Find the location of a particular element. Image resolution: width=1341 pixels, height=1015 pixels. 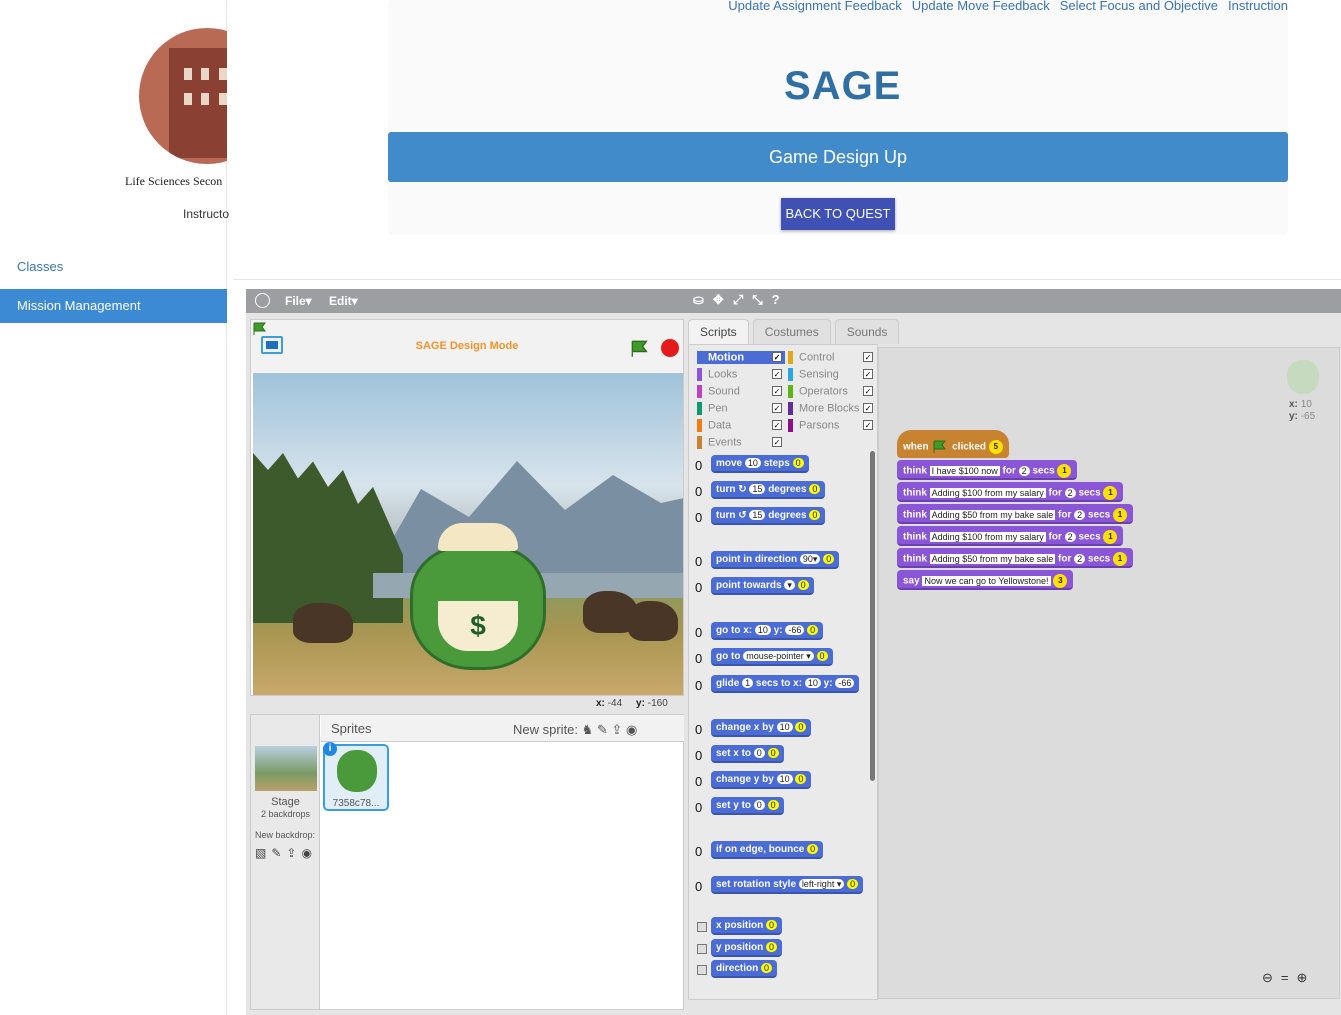

edit-menu: Edit▾ is located at coordinates (343, 301).